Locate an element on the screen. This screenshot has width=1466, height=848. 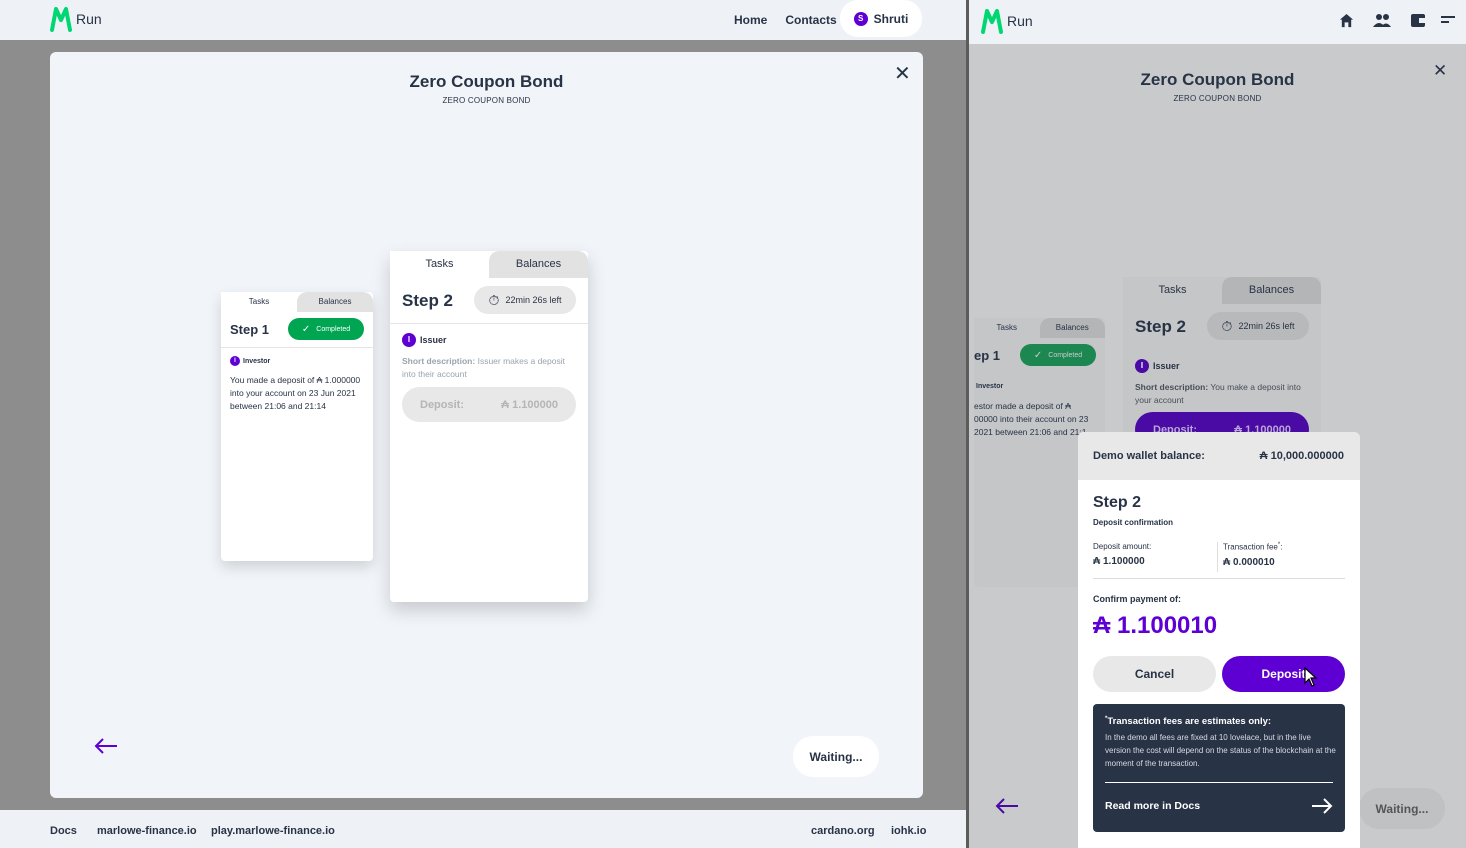
cancel-button: Cancel is located at coordinates (1154, 674).